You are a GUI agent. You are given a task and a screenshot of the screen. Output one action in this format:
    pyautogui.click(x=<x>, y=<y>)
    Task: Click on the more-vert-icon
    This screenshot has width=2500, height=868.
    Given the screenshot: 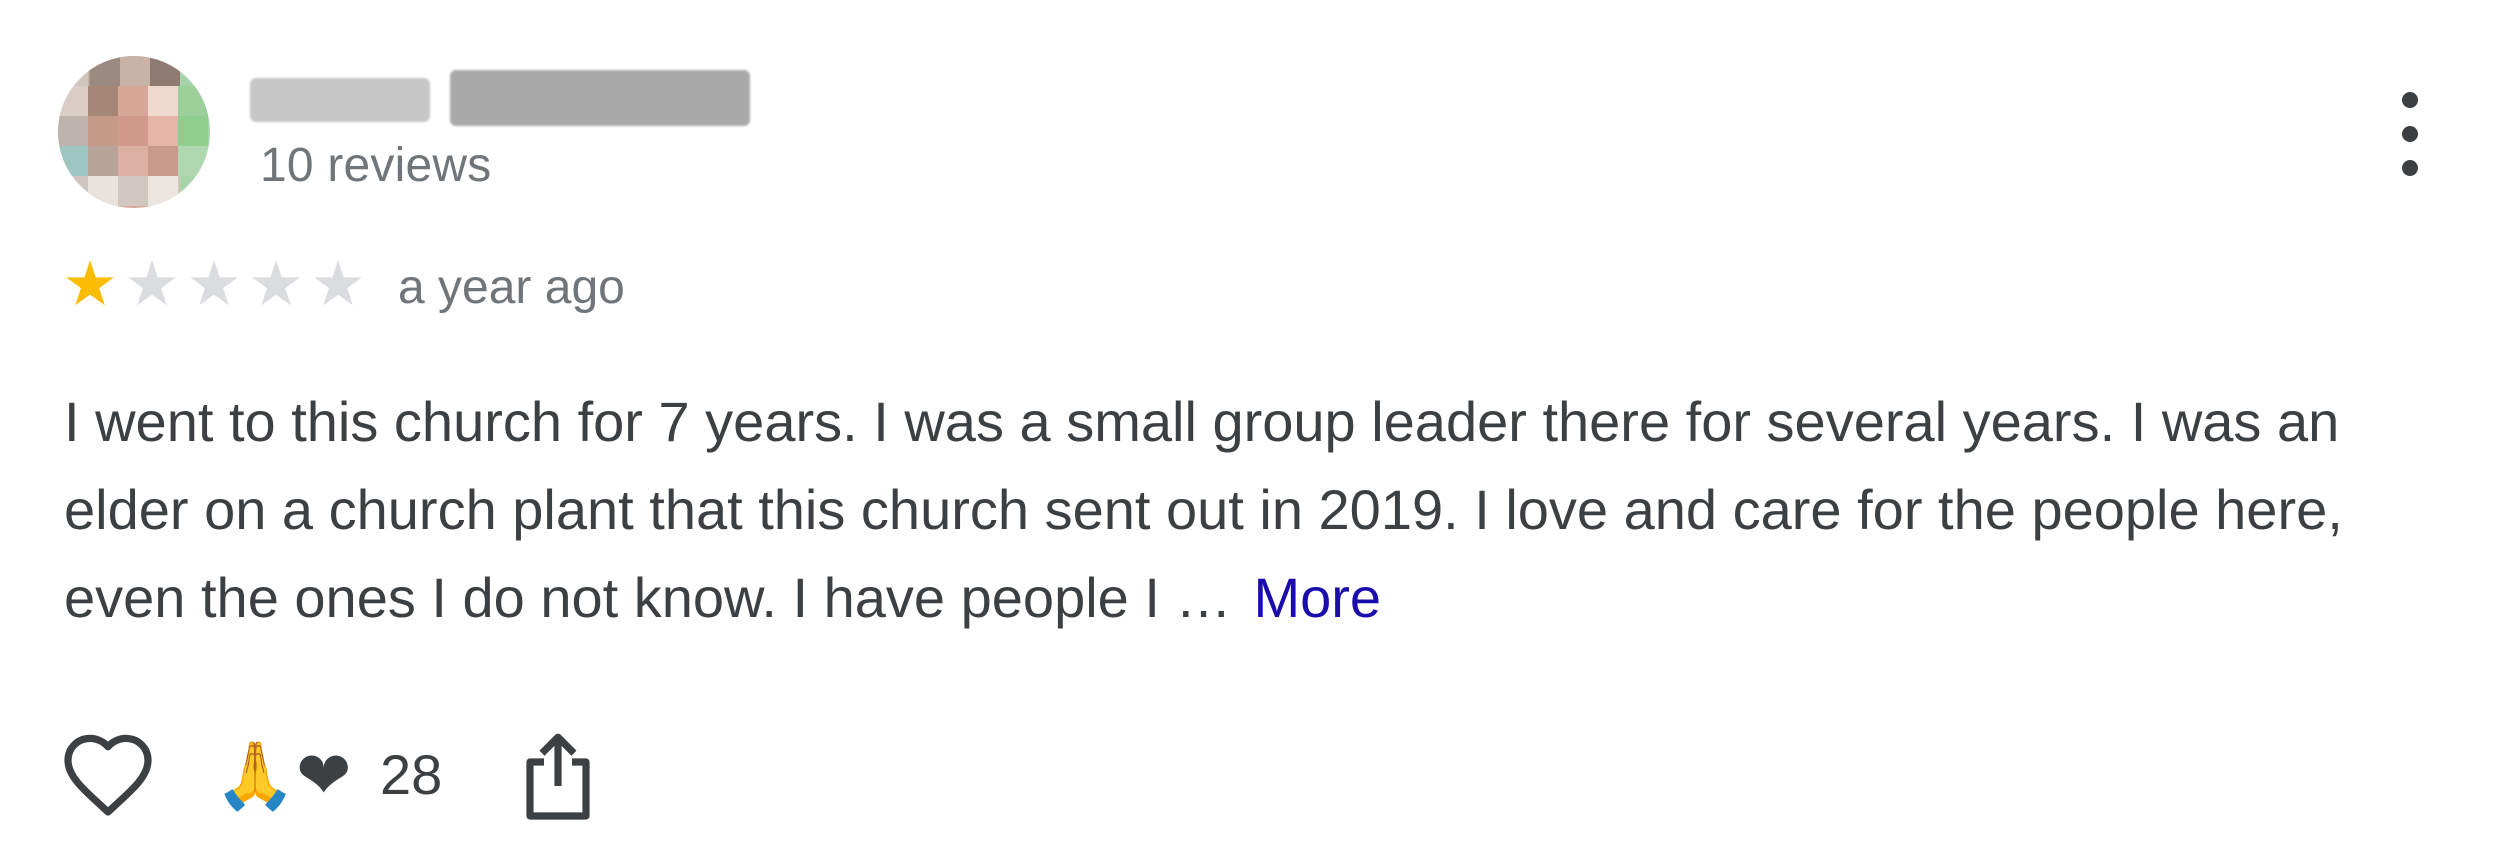 What is the action you would take?
    pyautogui.click(x=2410, y=134)
    